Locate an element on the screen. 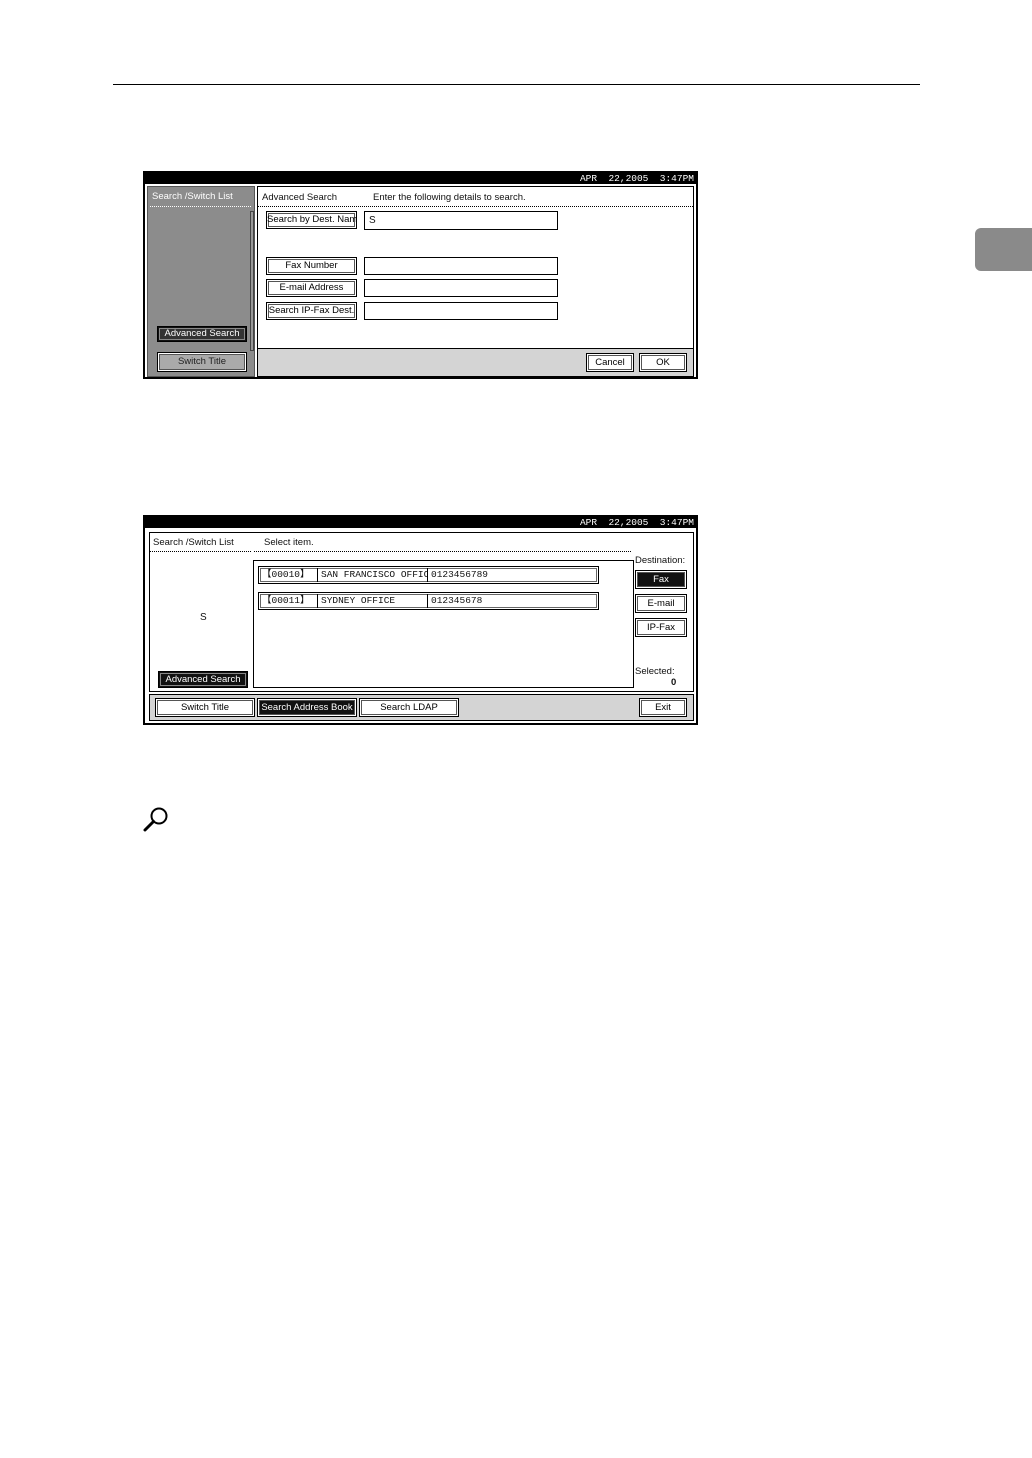 This screenshot has height=1458, width=1032. result-number: 012345678 is located at coordinates (457, 600).